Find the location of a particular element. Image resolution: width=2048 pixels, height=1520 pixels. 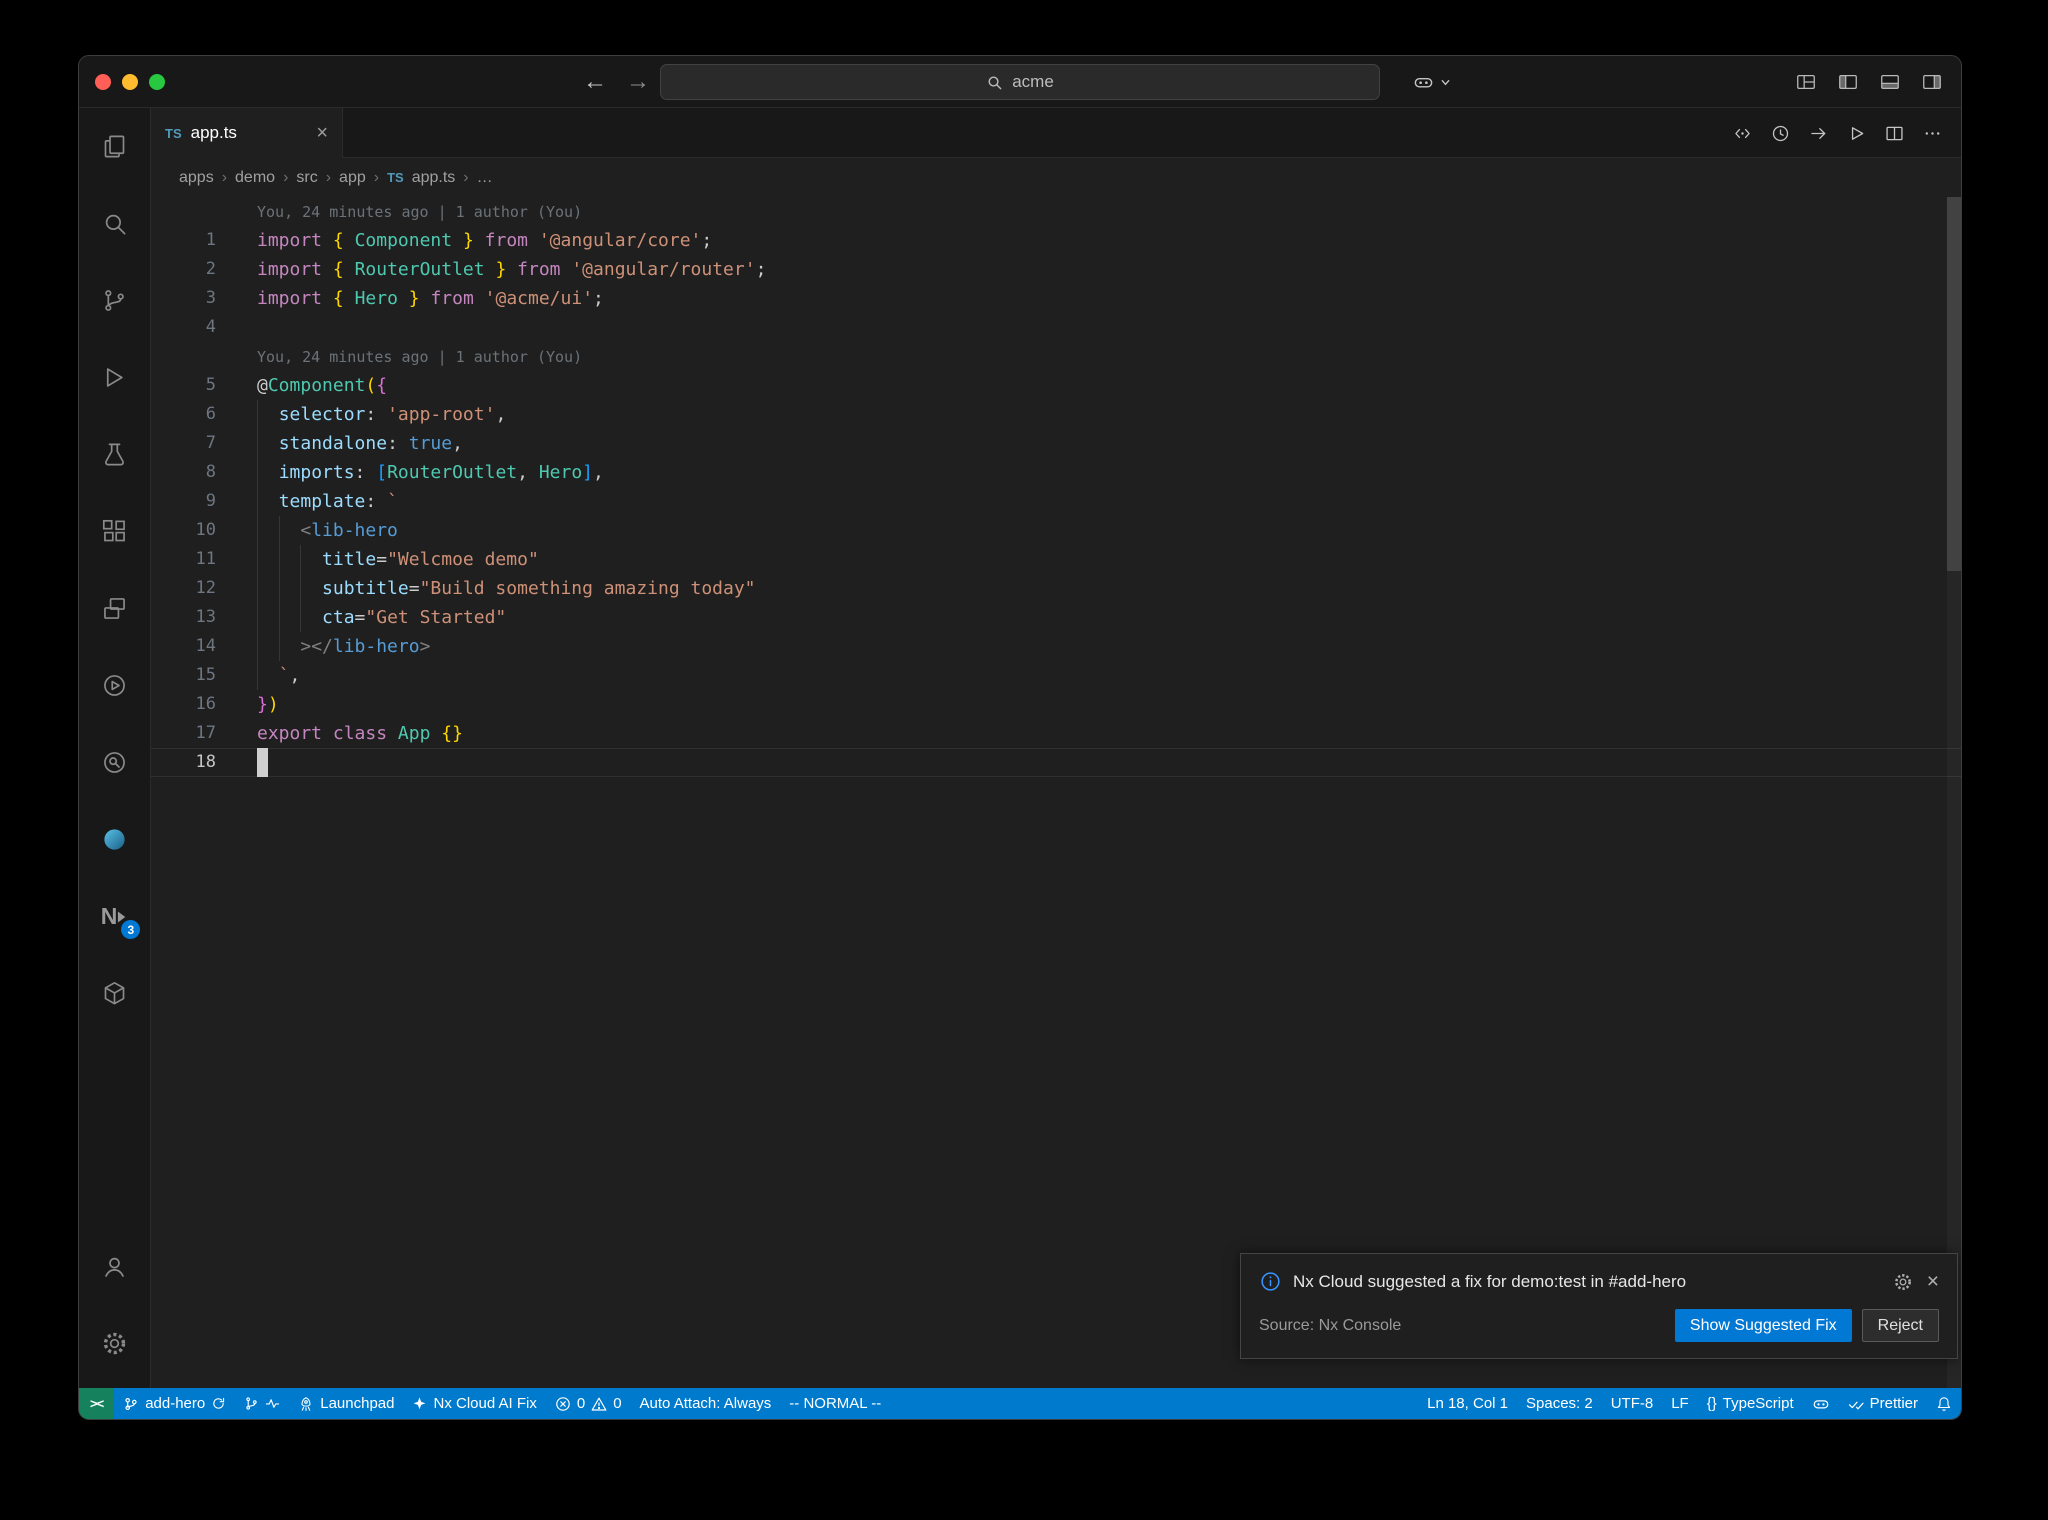

encoding-item: UTF-8 is located at coordinates (1632, 1403).